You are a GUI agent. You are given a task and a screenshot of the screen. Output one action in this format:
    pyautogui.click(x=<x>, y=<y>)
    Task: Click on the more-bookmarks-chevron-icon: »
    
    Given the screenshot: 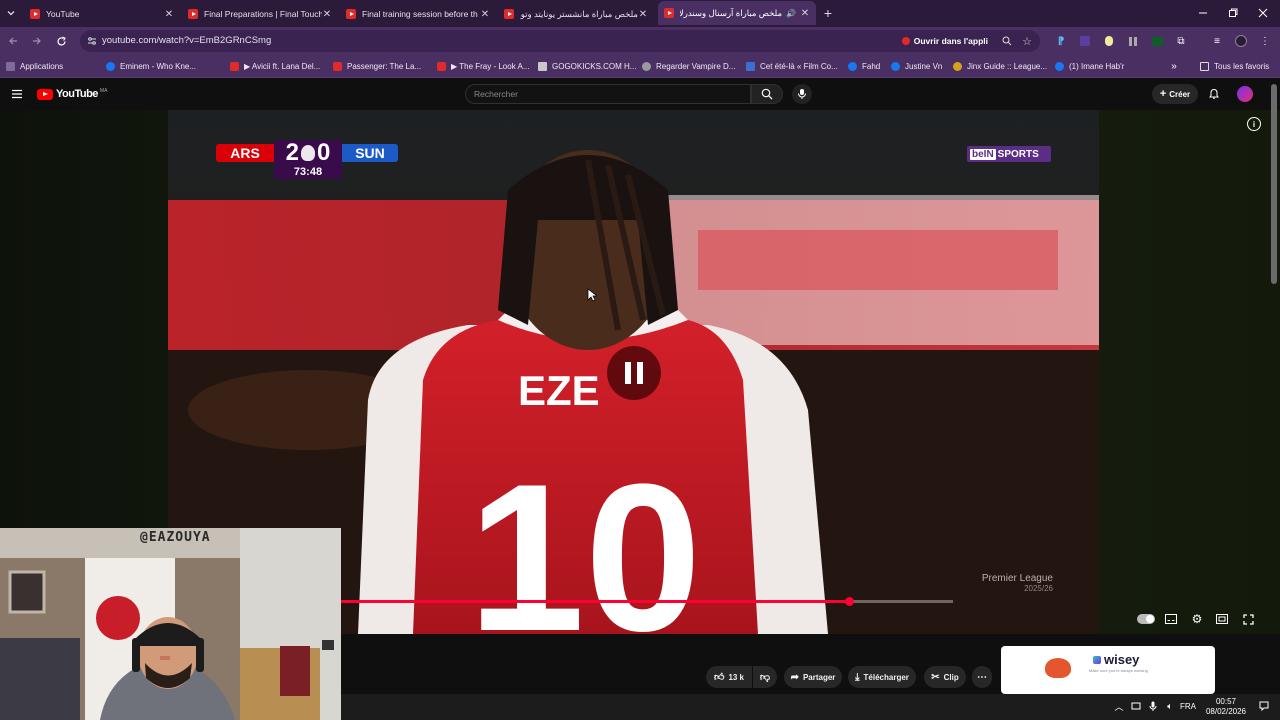 What is the action you would take?
    pyautogui.click(x=1174, y=66)
    